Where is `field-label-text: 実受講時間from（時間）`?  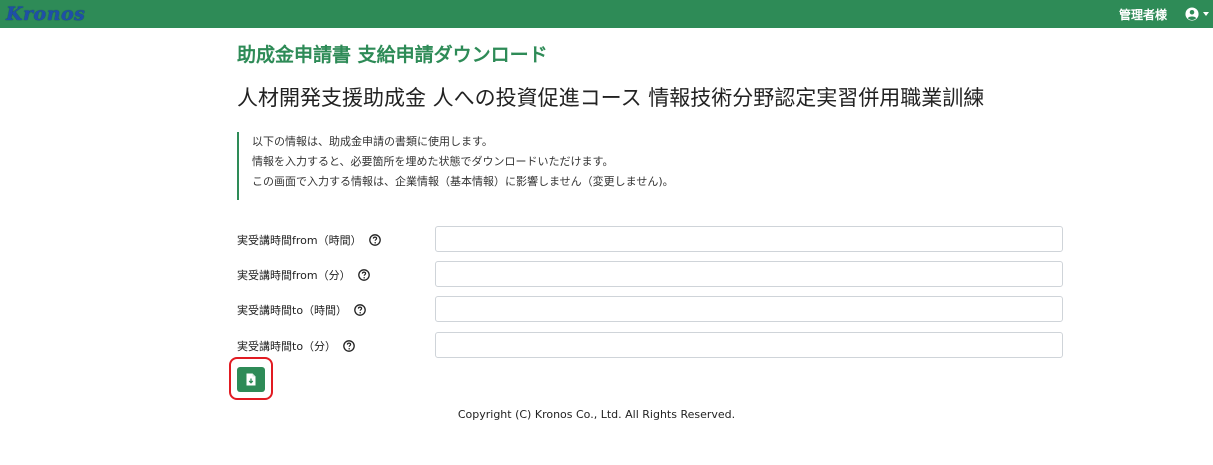 field-label-text: 実受講時間from（時間） is located at coordinates (299, 240).